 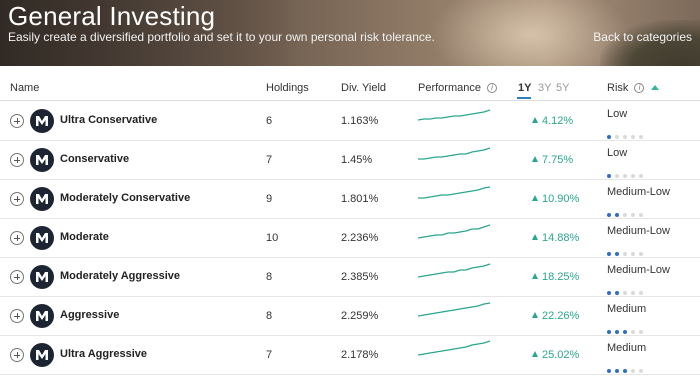 What do you see at coordinates (642, 37) in the screenshot?
I see `back-to-categories-link: Back to categories` at bounding box center [642, 37].